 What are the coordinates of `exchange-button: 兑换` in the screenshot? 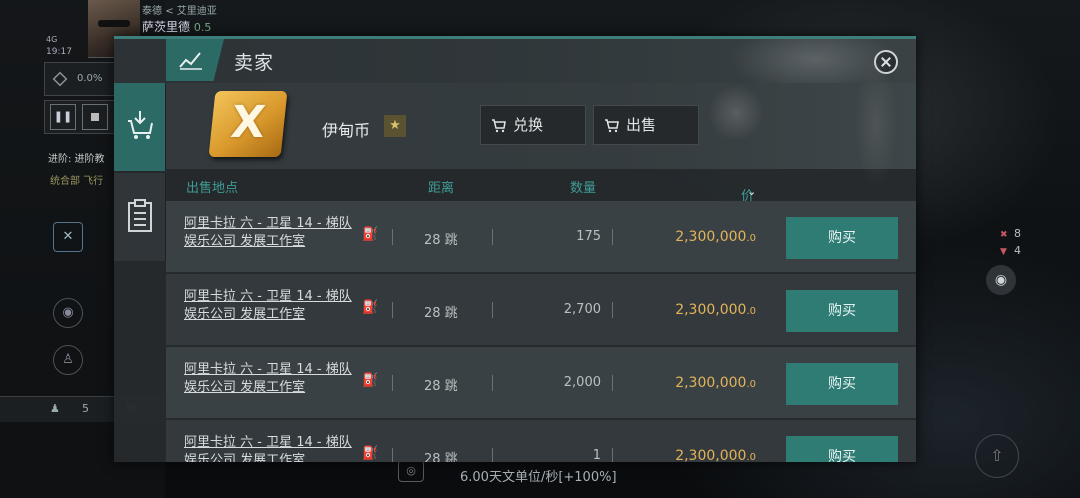 It's located at (533, 125).